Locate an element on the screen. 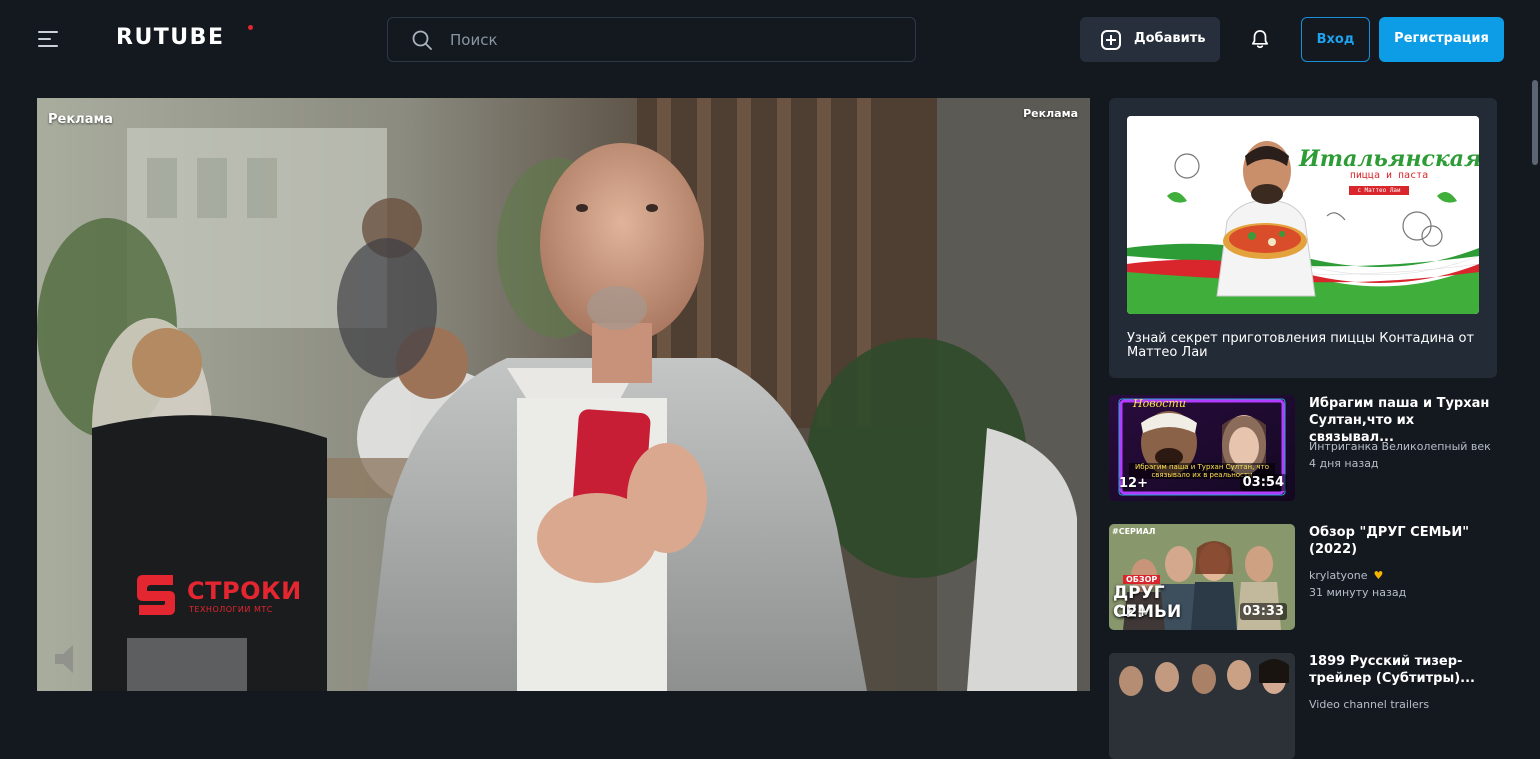 The height and width of the screenshot is (759, 1540). thumbnail-image is located at coordinates (1202, 706).